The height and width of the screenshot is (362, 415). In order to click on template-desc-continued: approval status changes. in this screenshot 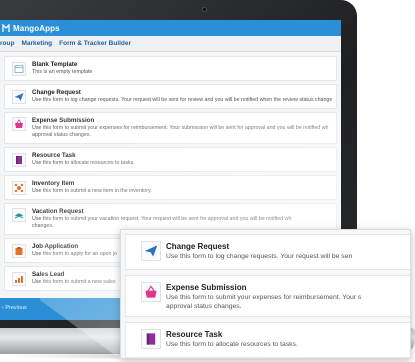, I will do `click(61, 135)`.